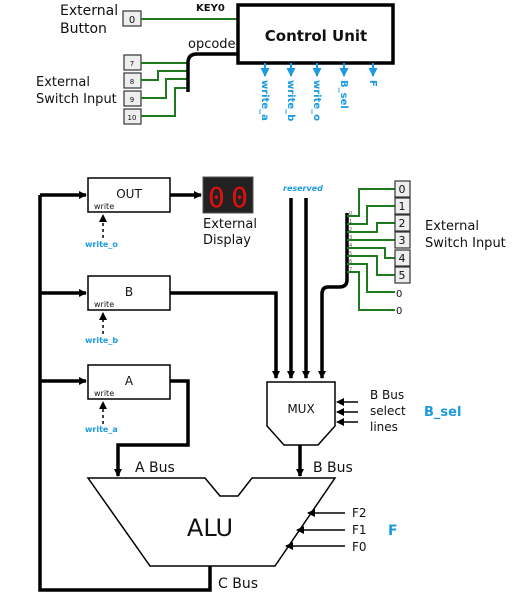  I want to click on data-switch-4: 4, so click(402, 258).